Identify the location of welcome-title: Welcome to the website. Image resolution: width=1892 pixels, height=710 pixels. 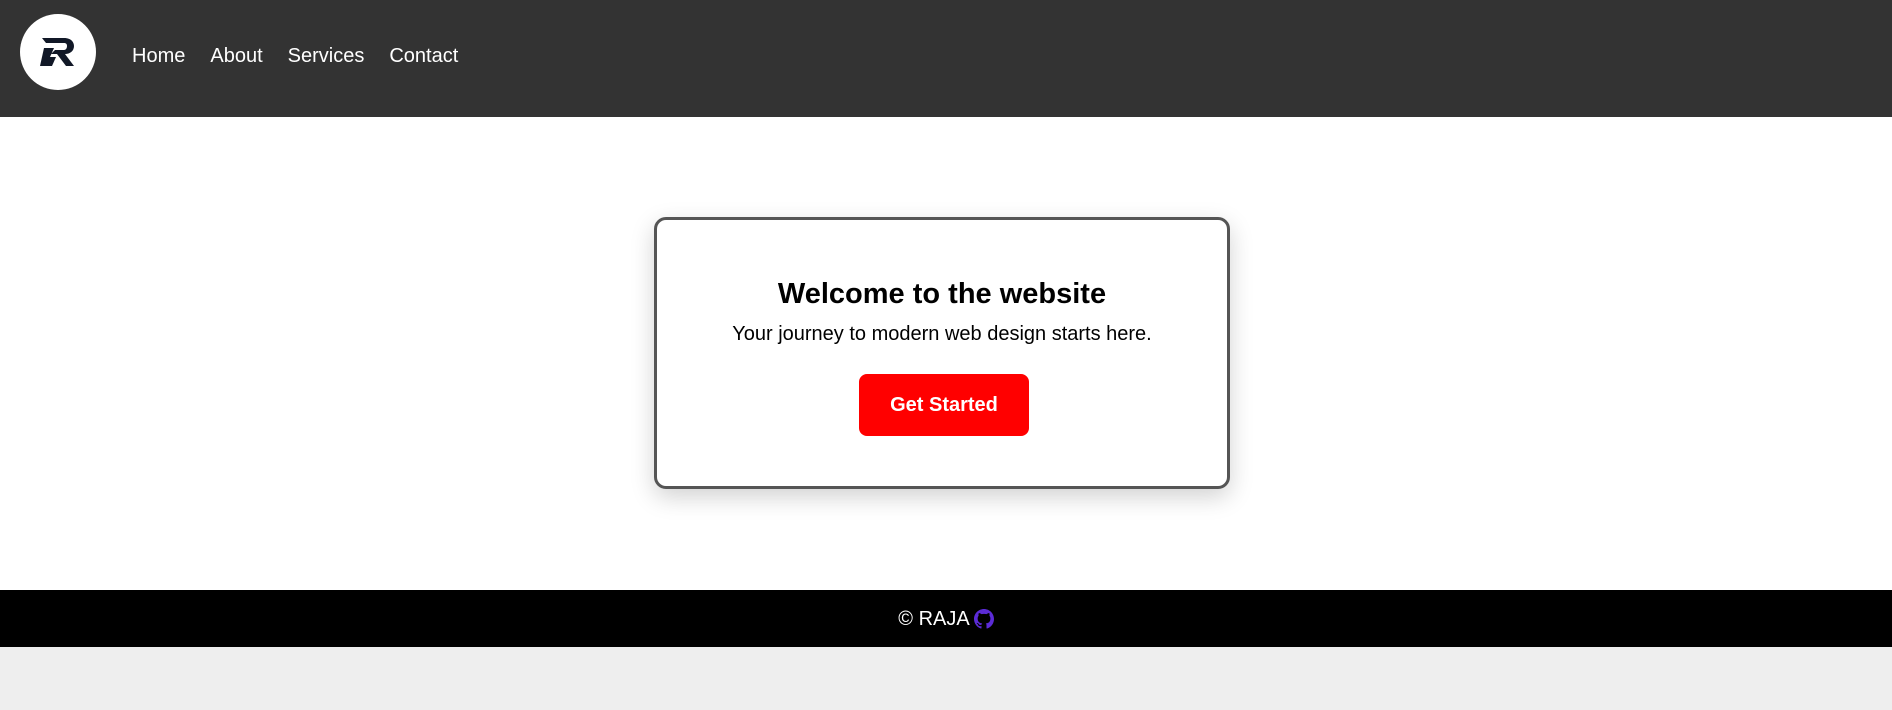
(942, 294).